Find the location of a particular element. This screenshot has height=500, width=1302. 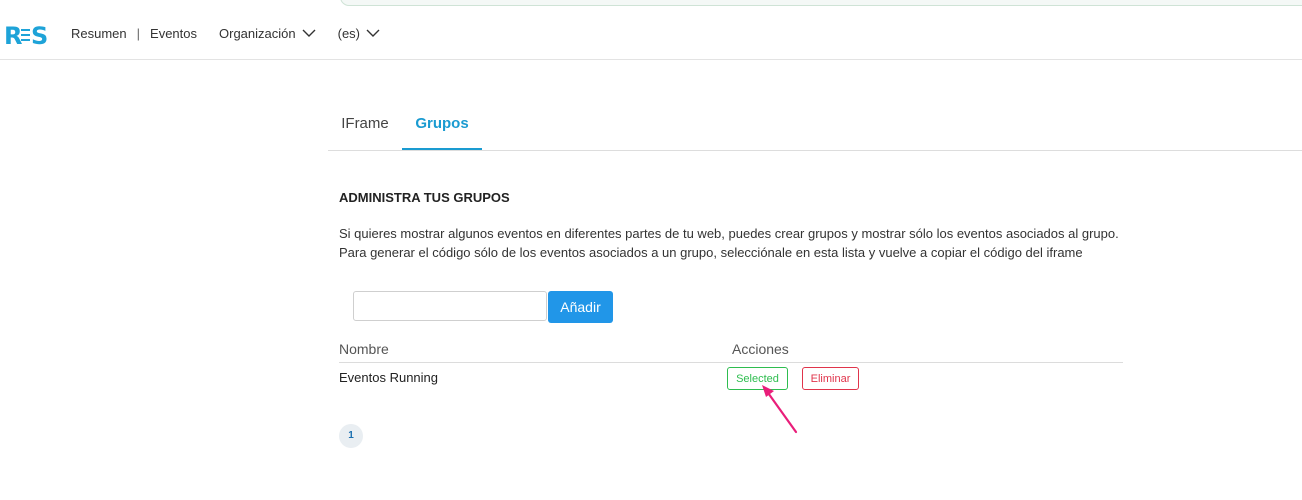

tab-grupos: Grupos is located at coordinates (442, 124).